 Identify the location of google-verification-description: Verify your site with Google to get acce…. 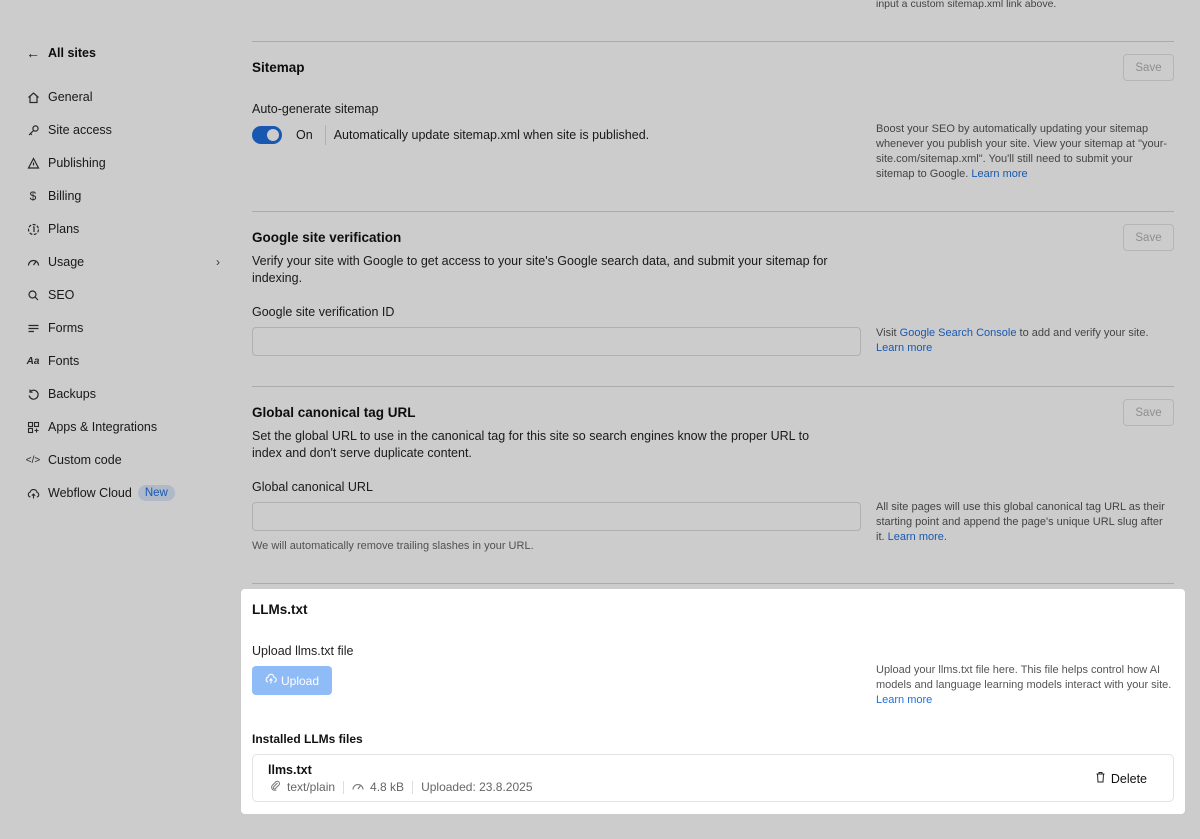
(540, 269).